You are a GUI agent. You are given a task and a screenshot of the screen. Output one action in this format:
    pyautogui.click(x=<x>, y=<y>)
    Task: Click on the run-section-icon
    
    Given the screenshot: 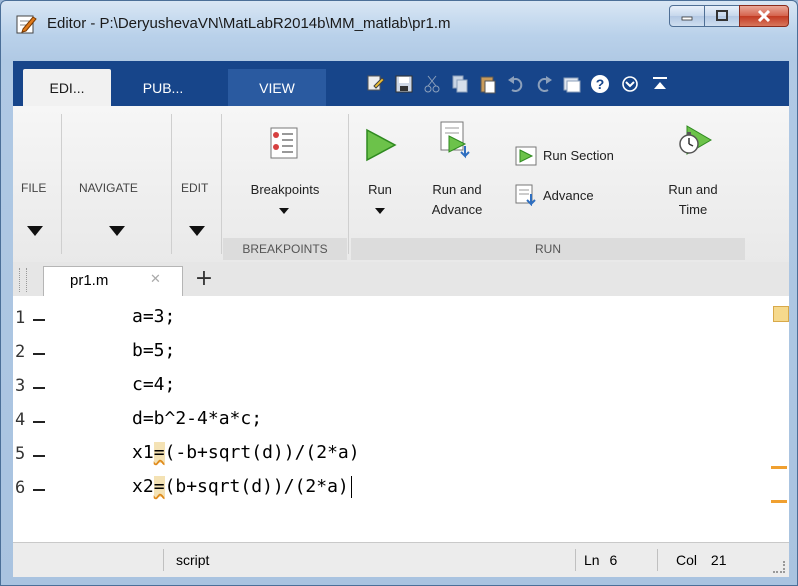 What is the action you would take?
    pyautogui.click(x=526, y=156)
    